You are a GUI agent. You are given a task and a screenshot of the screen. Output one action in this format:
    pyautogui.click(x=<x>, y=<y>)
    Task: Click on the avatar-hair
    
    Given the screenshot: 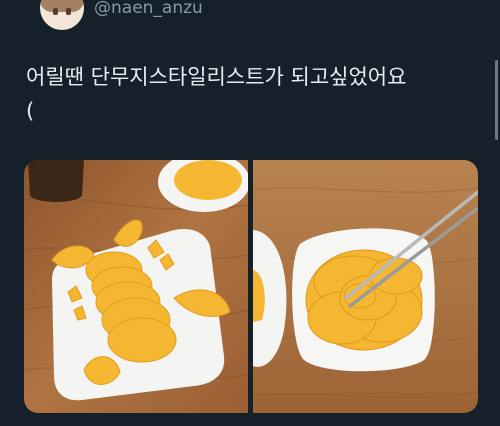 What is the action you would take?
    pyautogui.click(x=62, y=6)
    